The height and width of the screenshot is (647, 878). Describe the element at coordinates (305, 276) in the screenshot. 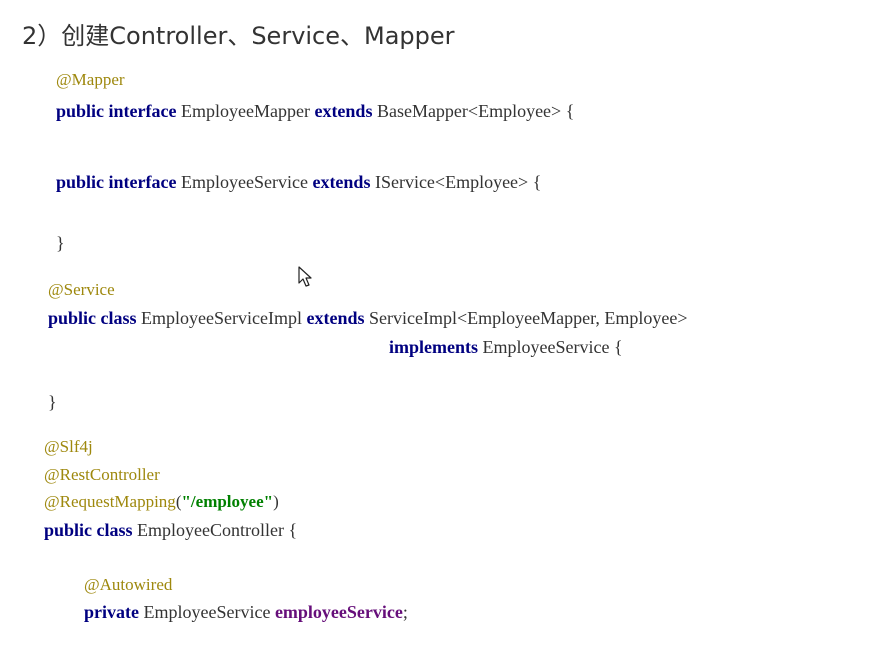

I see `mouse-pointer-icon` at that location.